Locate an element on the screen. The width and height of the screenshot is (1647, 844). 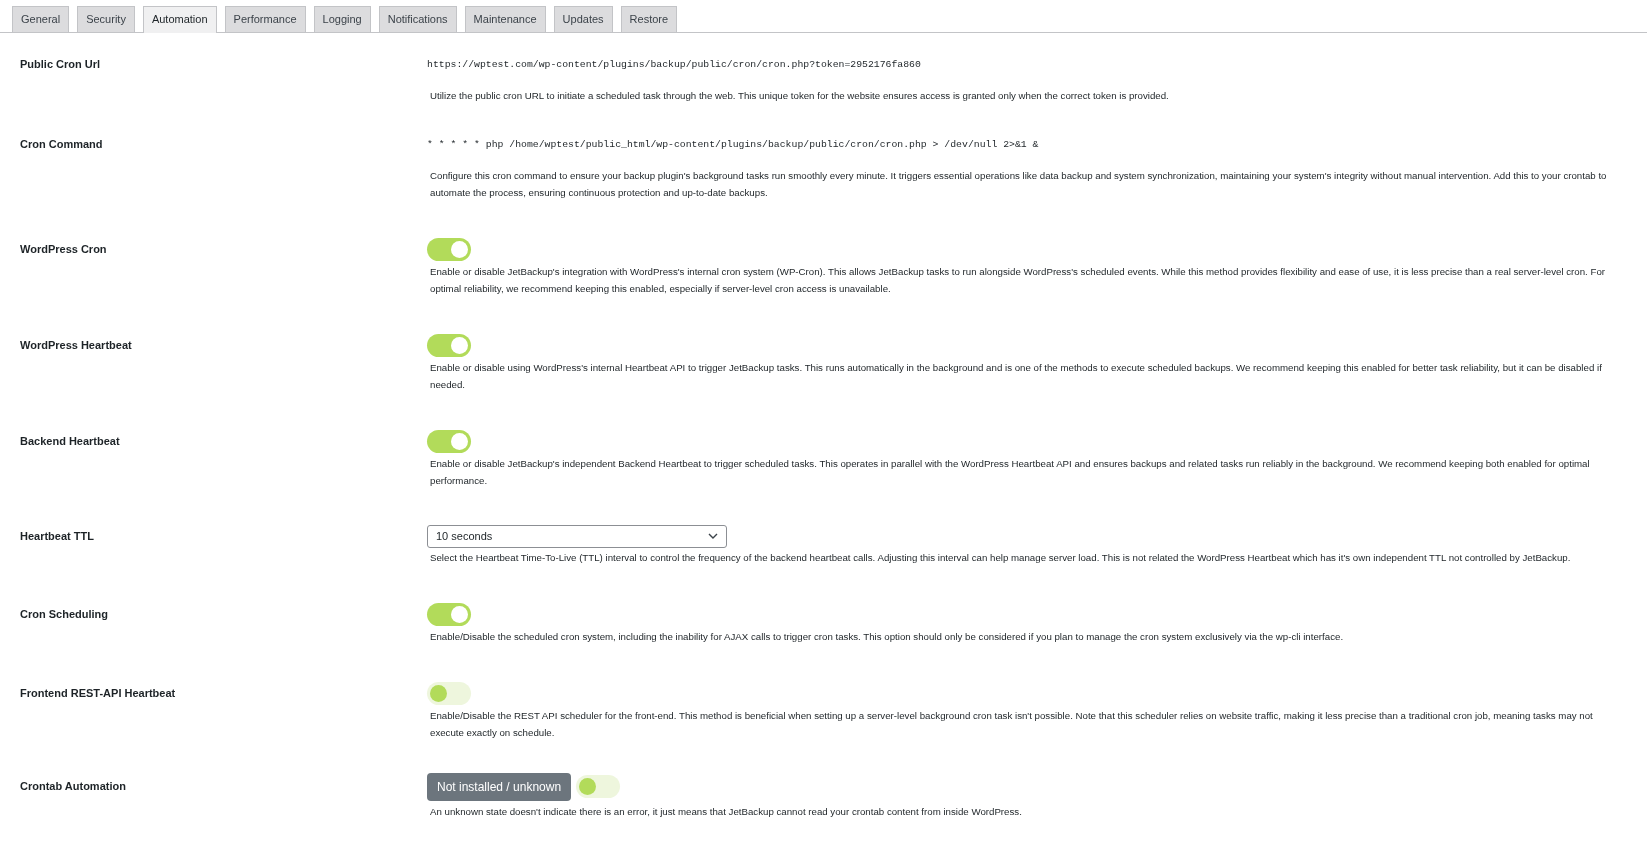
setting-description: An unknown state doesn't indicate there is an error, it just means that JetBackup cannot read your crontab content from inside WordPress. is located at coordinates (726, 812).